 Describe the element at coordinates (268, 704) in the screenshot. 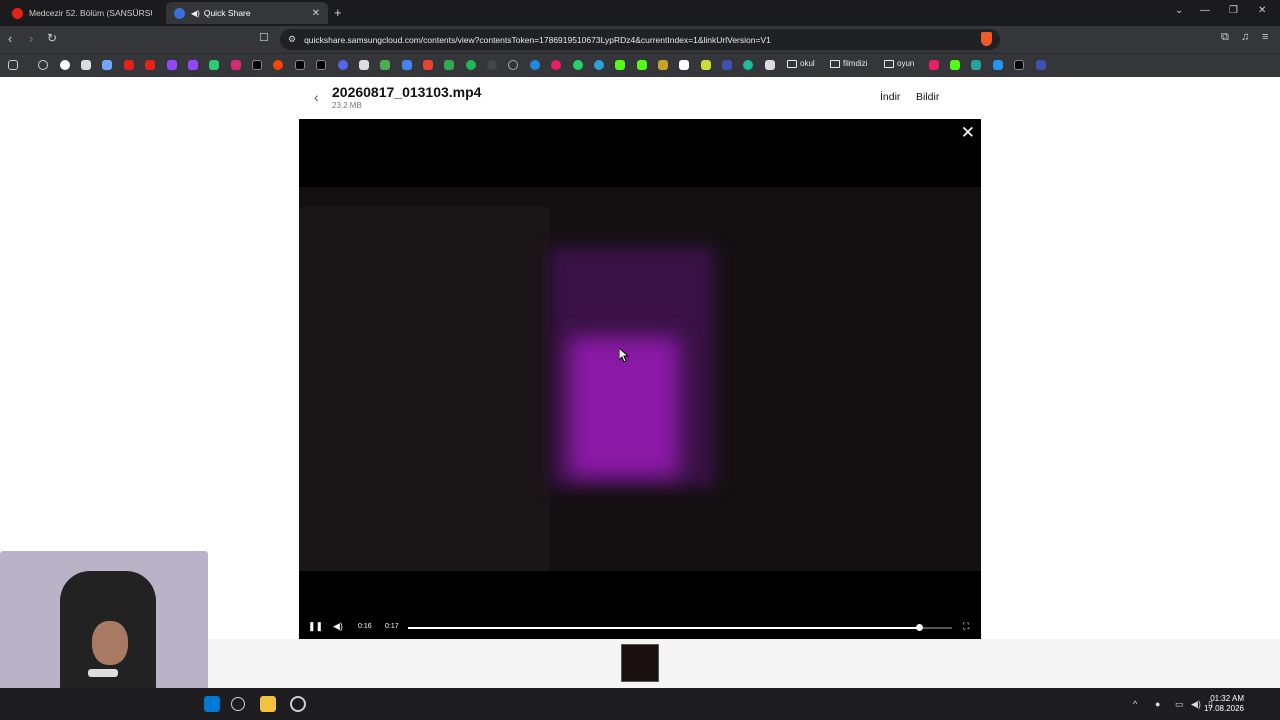

I see `file-explorer-icon` at that location.